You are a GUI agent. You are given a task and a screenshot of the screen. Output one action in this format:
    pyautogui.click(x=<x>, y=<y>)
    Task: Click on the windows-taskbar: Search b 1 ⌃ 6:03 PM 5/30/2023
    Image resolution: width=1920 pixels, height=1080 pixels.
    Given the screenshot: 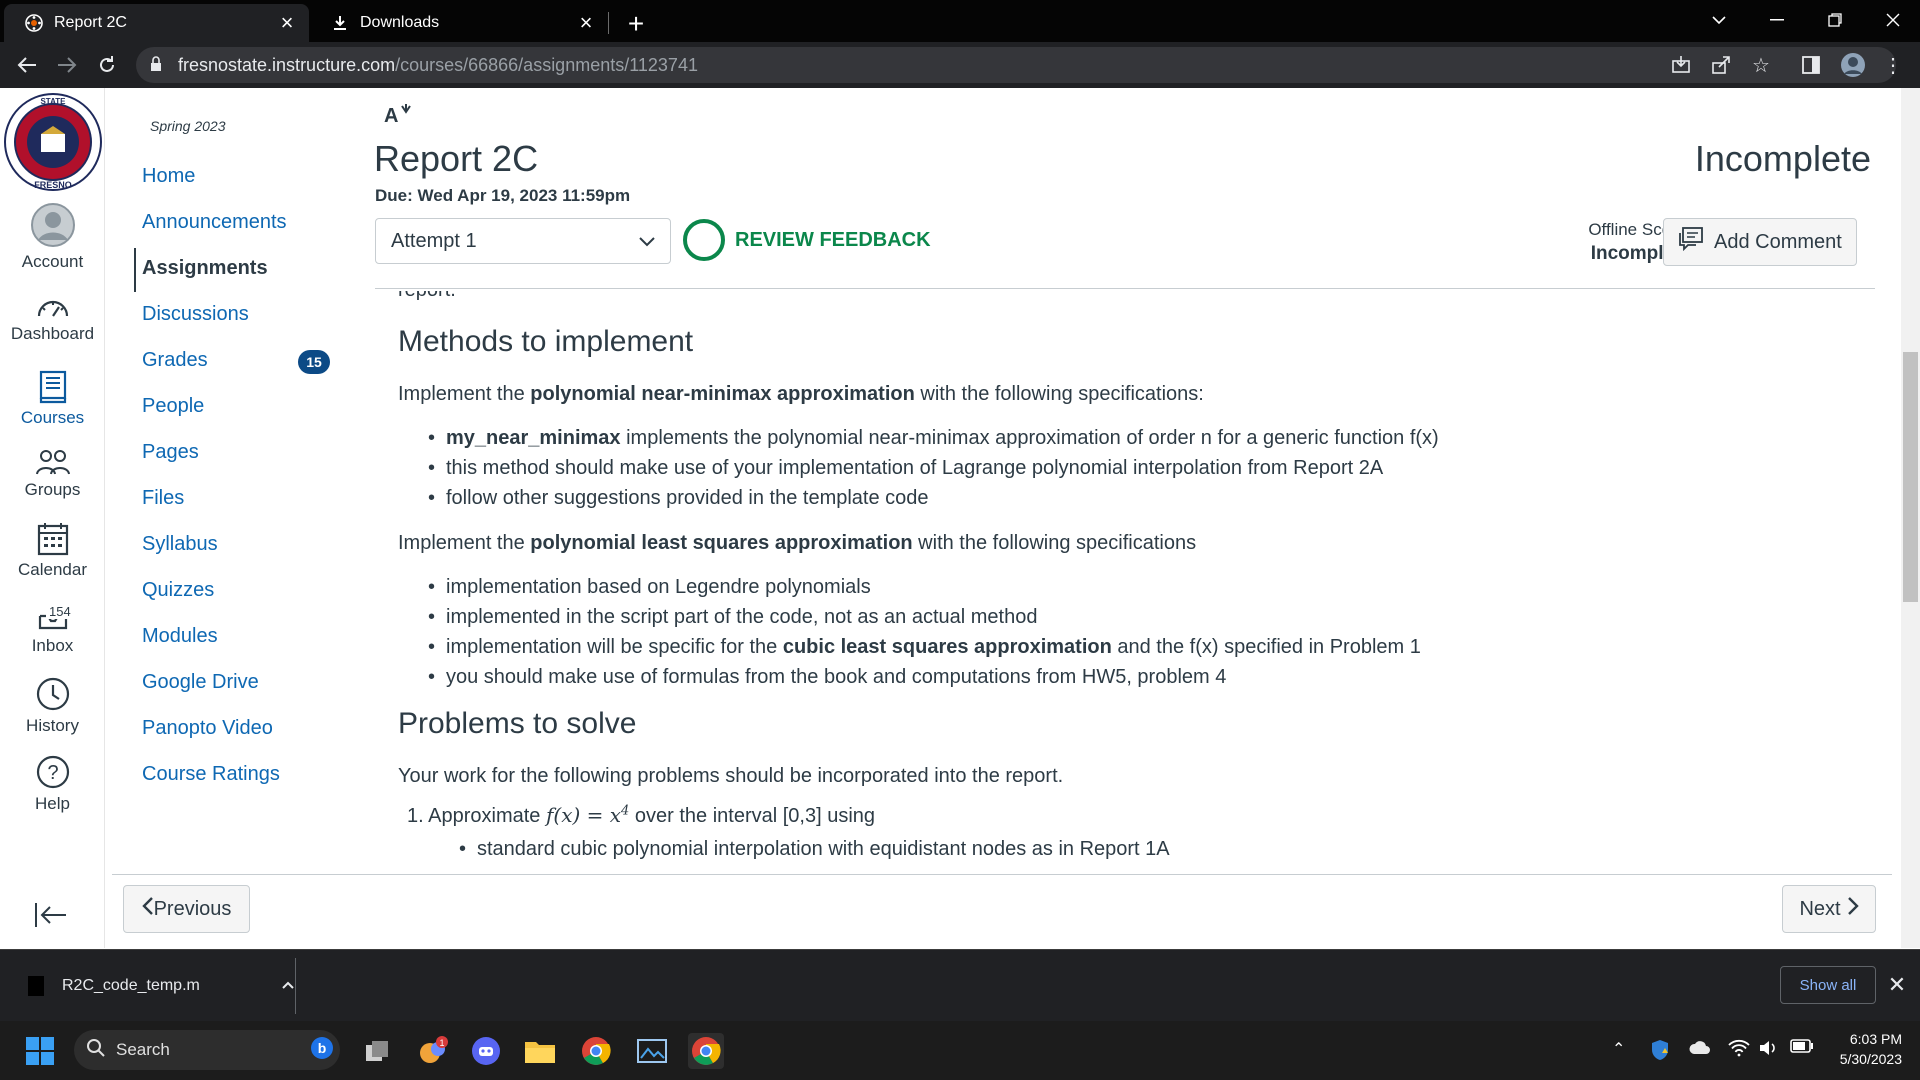 What is the action you would take?
    pyautogui.click(x=960, y=1050)
    